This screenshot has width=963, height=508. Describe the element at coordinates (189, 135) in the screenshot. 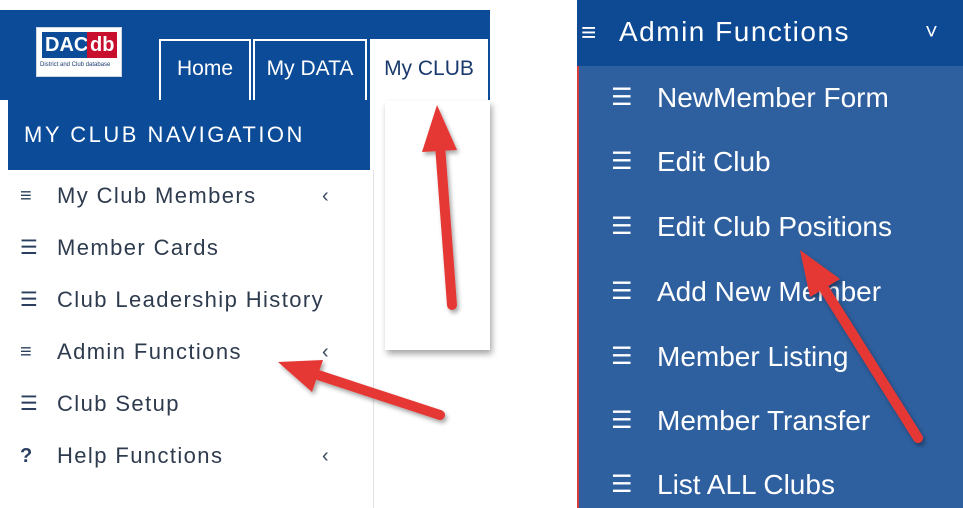

I see `my-club-navigation-header: MY CLUB NAVIGATION` at that location.